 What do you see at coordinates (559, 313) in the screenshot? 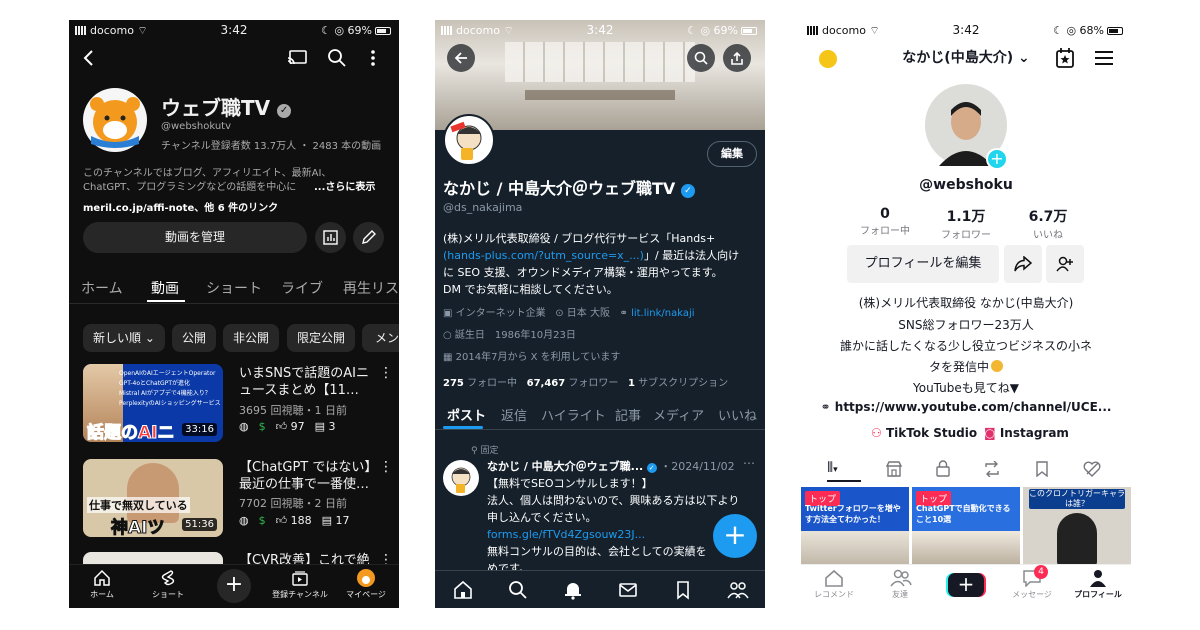
I see `location-icon: ⊙` at bounding box center [559, 313].